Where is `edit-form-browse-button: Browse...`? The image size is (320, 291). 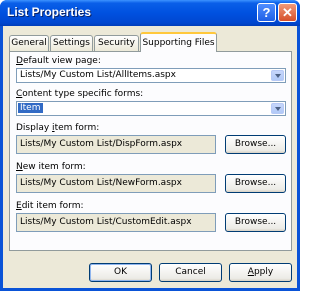
edit-form-browse-button: Browse... is located at coordinates (255, 222).